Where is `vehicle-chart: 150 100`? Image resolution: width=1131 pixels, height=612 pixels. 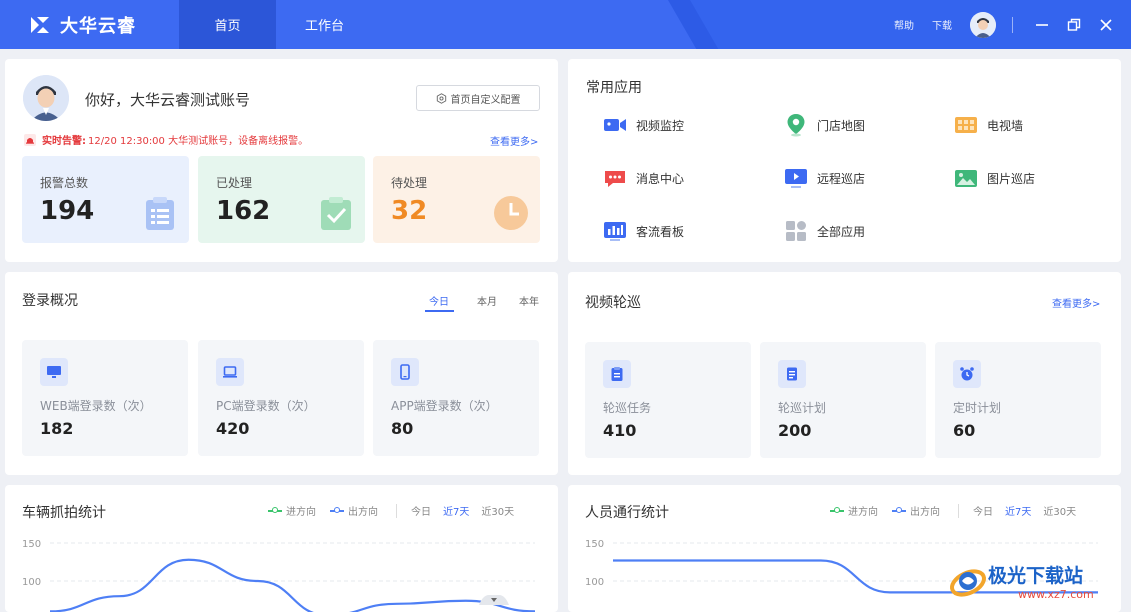 vehicle-chart: 150 100 is located at coordinates (279, 575).